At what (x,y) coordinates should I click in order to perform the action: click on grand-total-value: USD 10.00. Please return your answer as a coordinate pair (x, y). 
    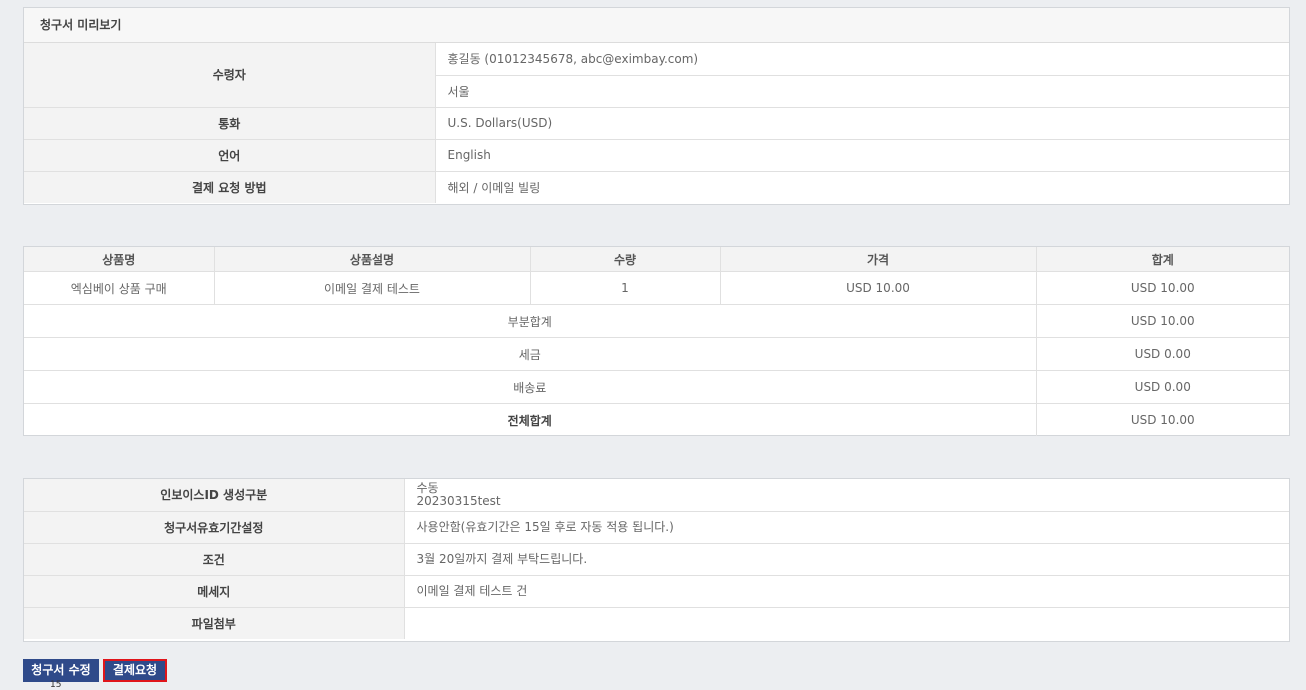
    Looking at the image, I should click on (1162, 419).